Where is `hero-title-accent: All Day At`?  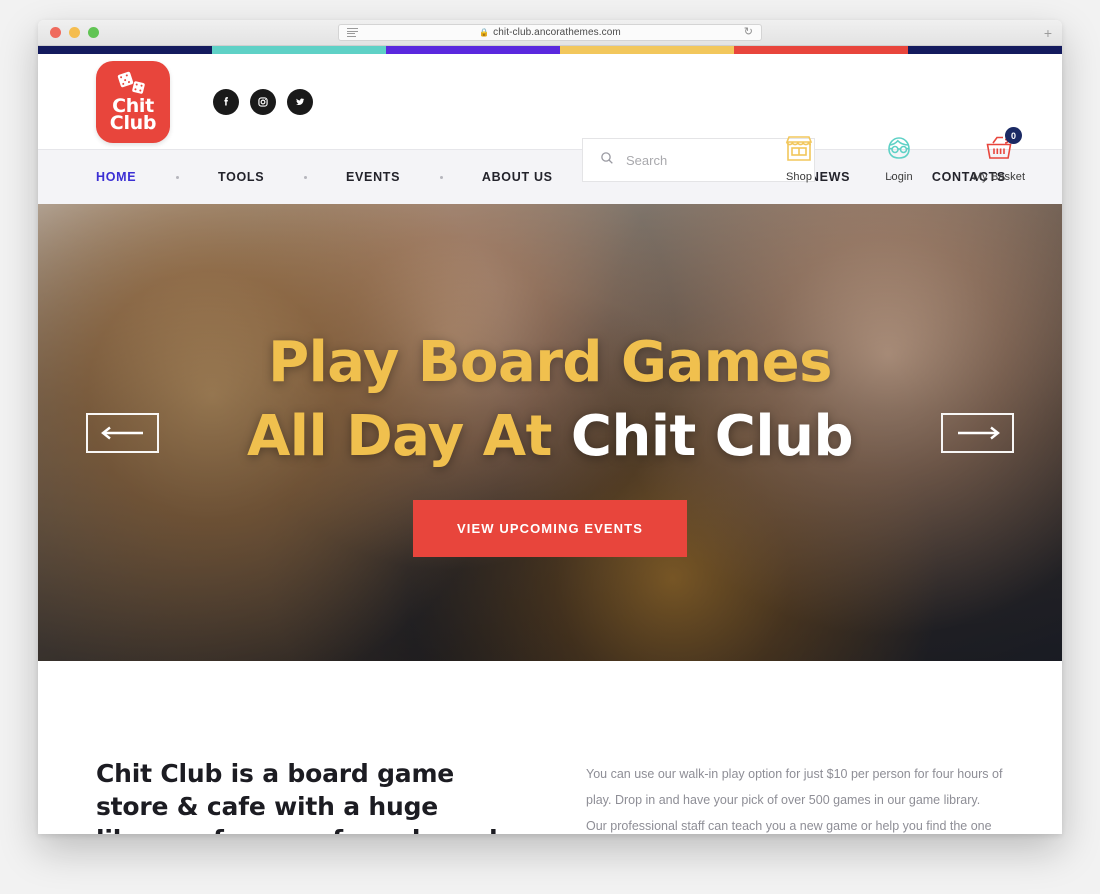 hero-title-accent: All Day At is located at coordinates (399, 436).